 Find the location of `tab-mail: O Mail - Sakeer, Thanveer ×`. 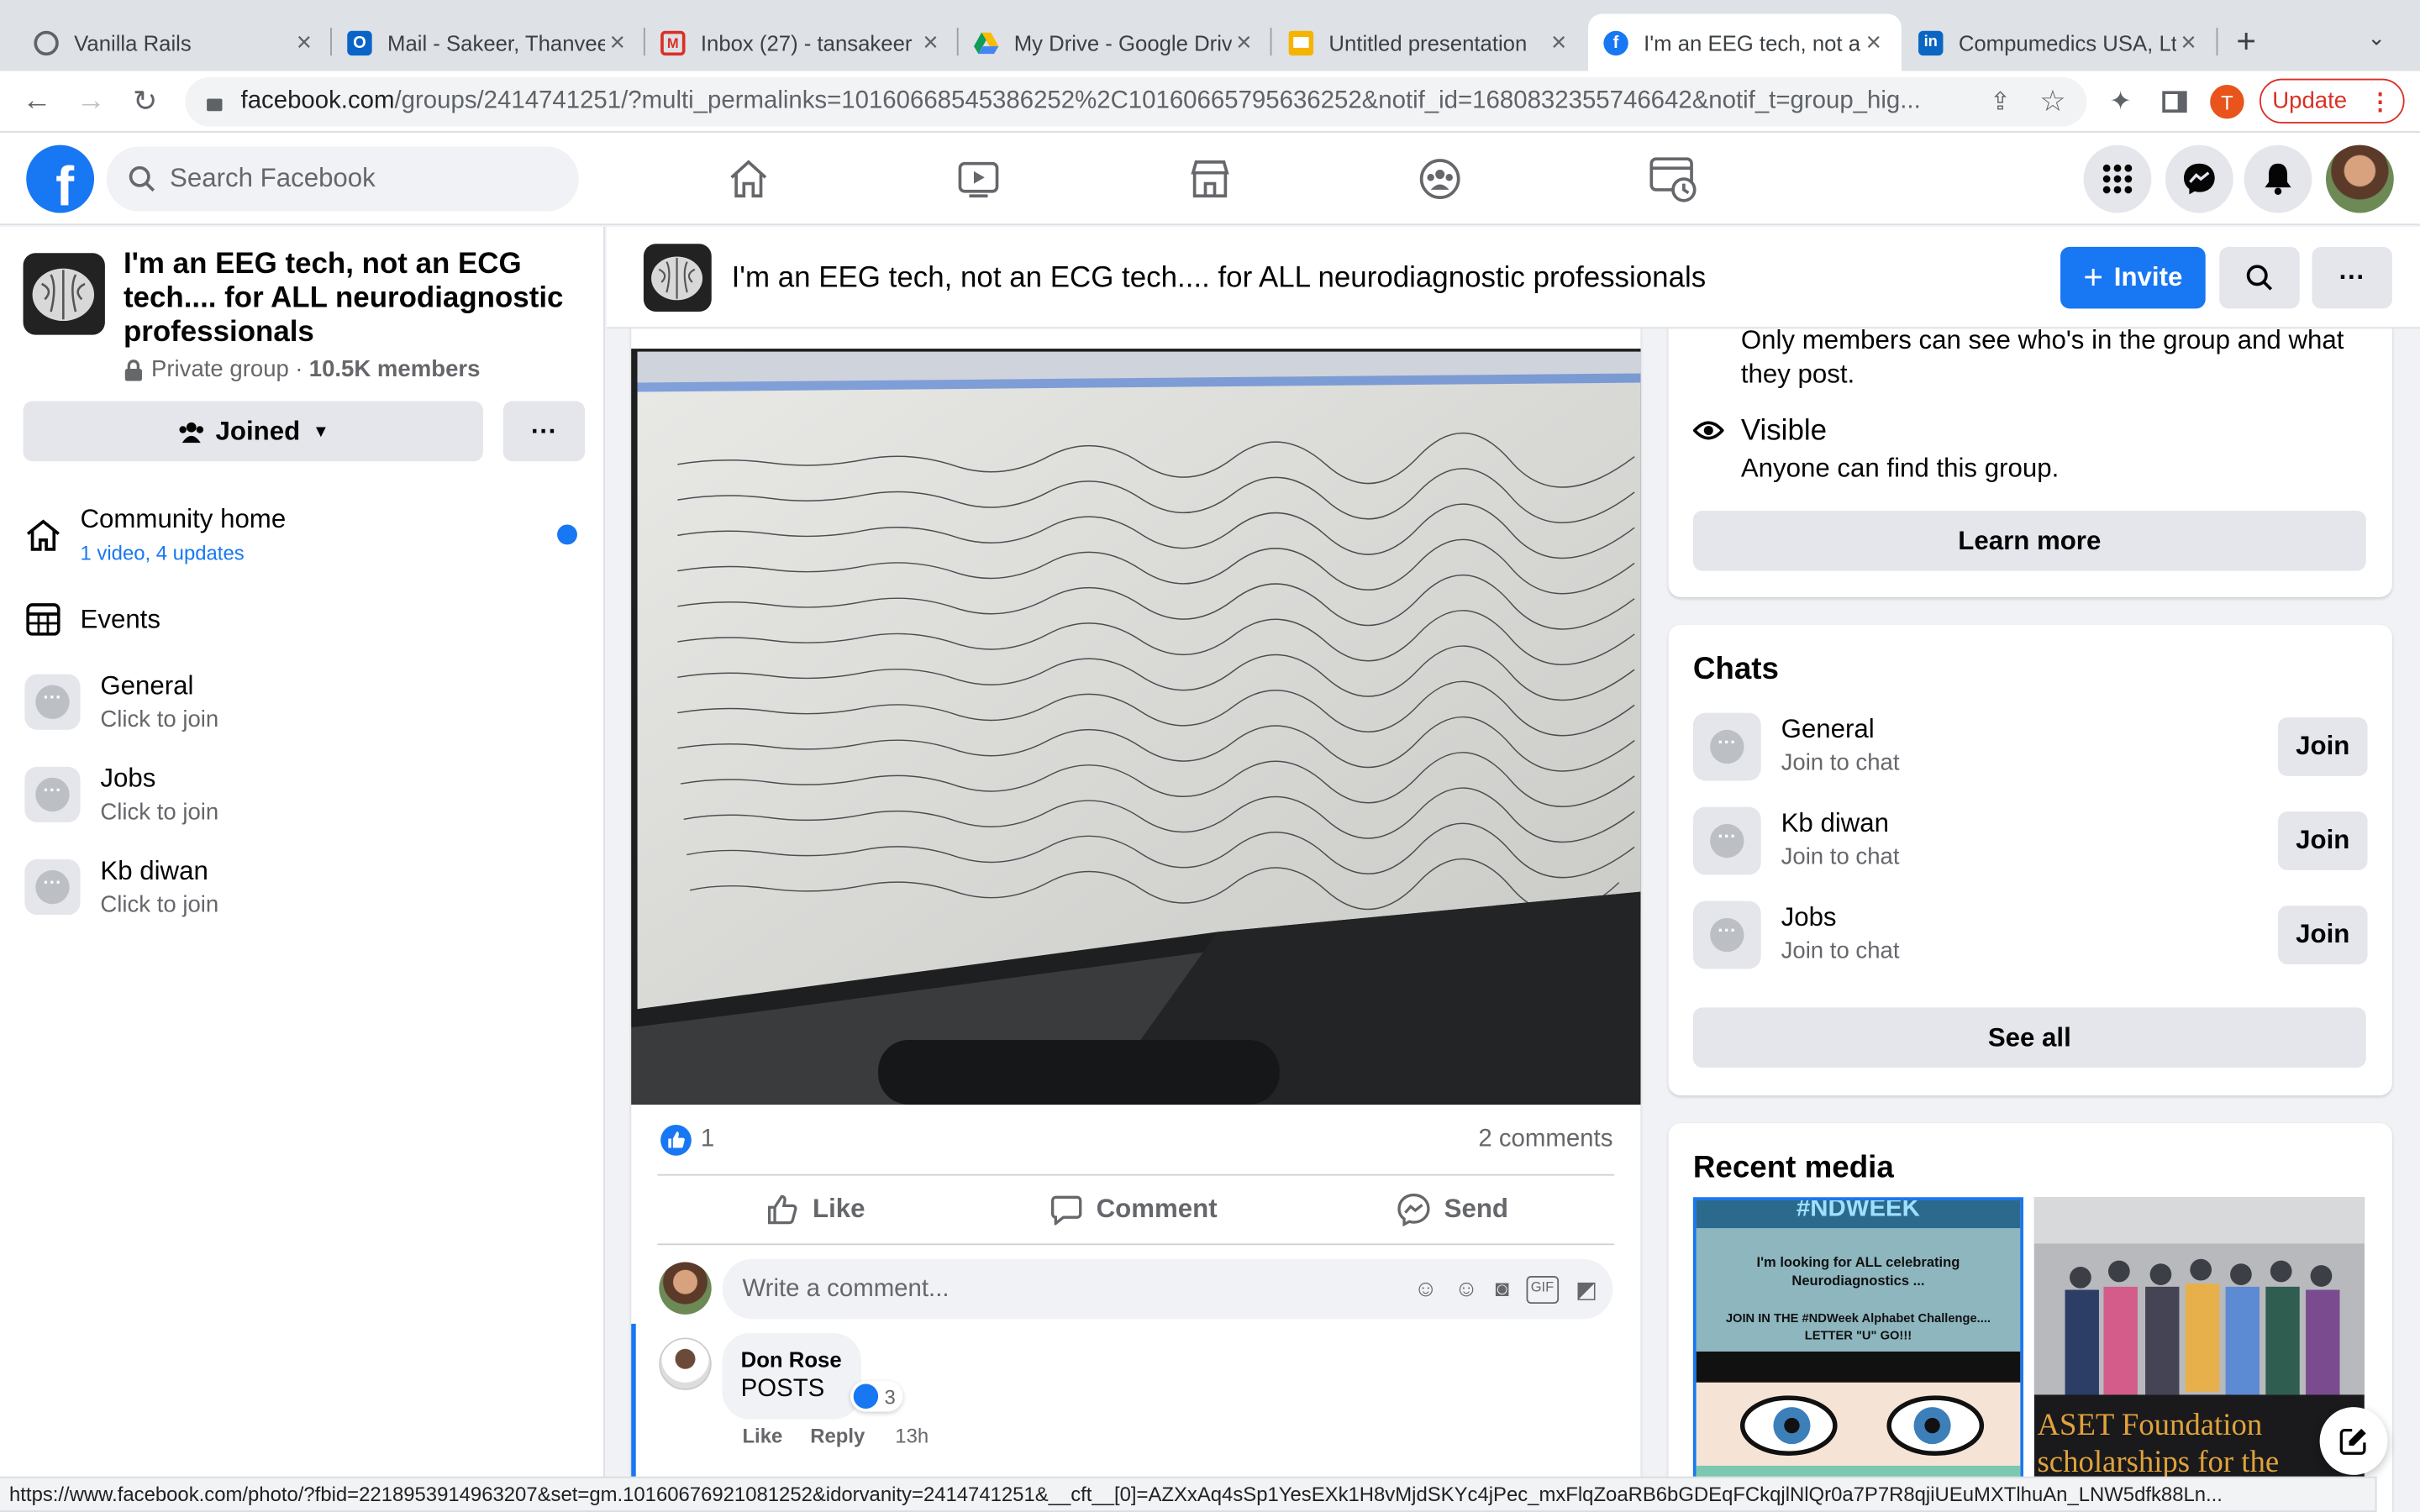

tab-mail: O Mail - Sakeer, Thanveer × is located at coordinates (488, 42).